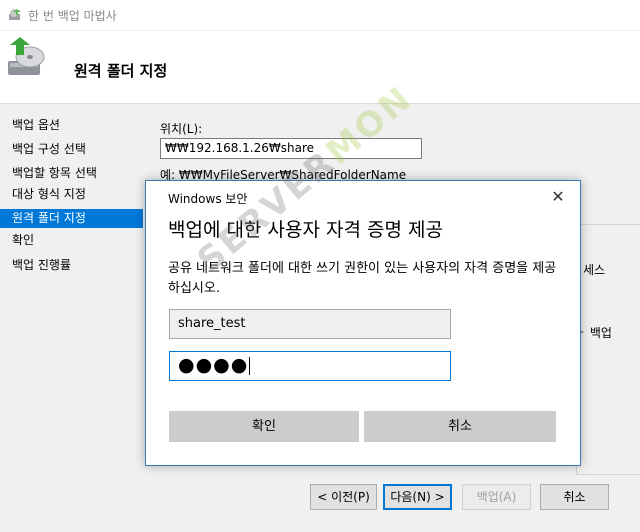  Describe the element at coordinates (72, 16) in the screenshot. I see `window-title: 한 번 백업 마법사` at that location.